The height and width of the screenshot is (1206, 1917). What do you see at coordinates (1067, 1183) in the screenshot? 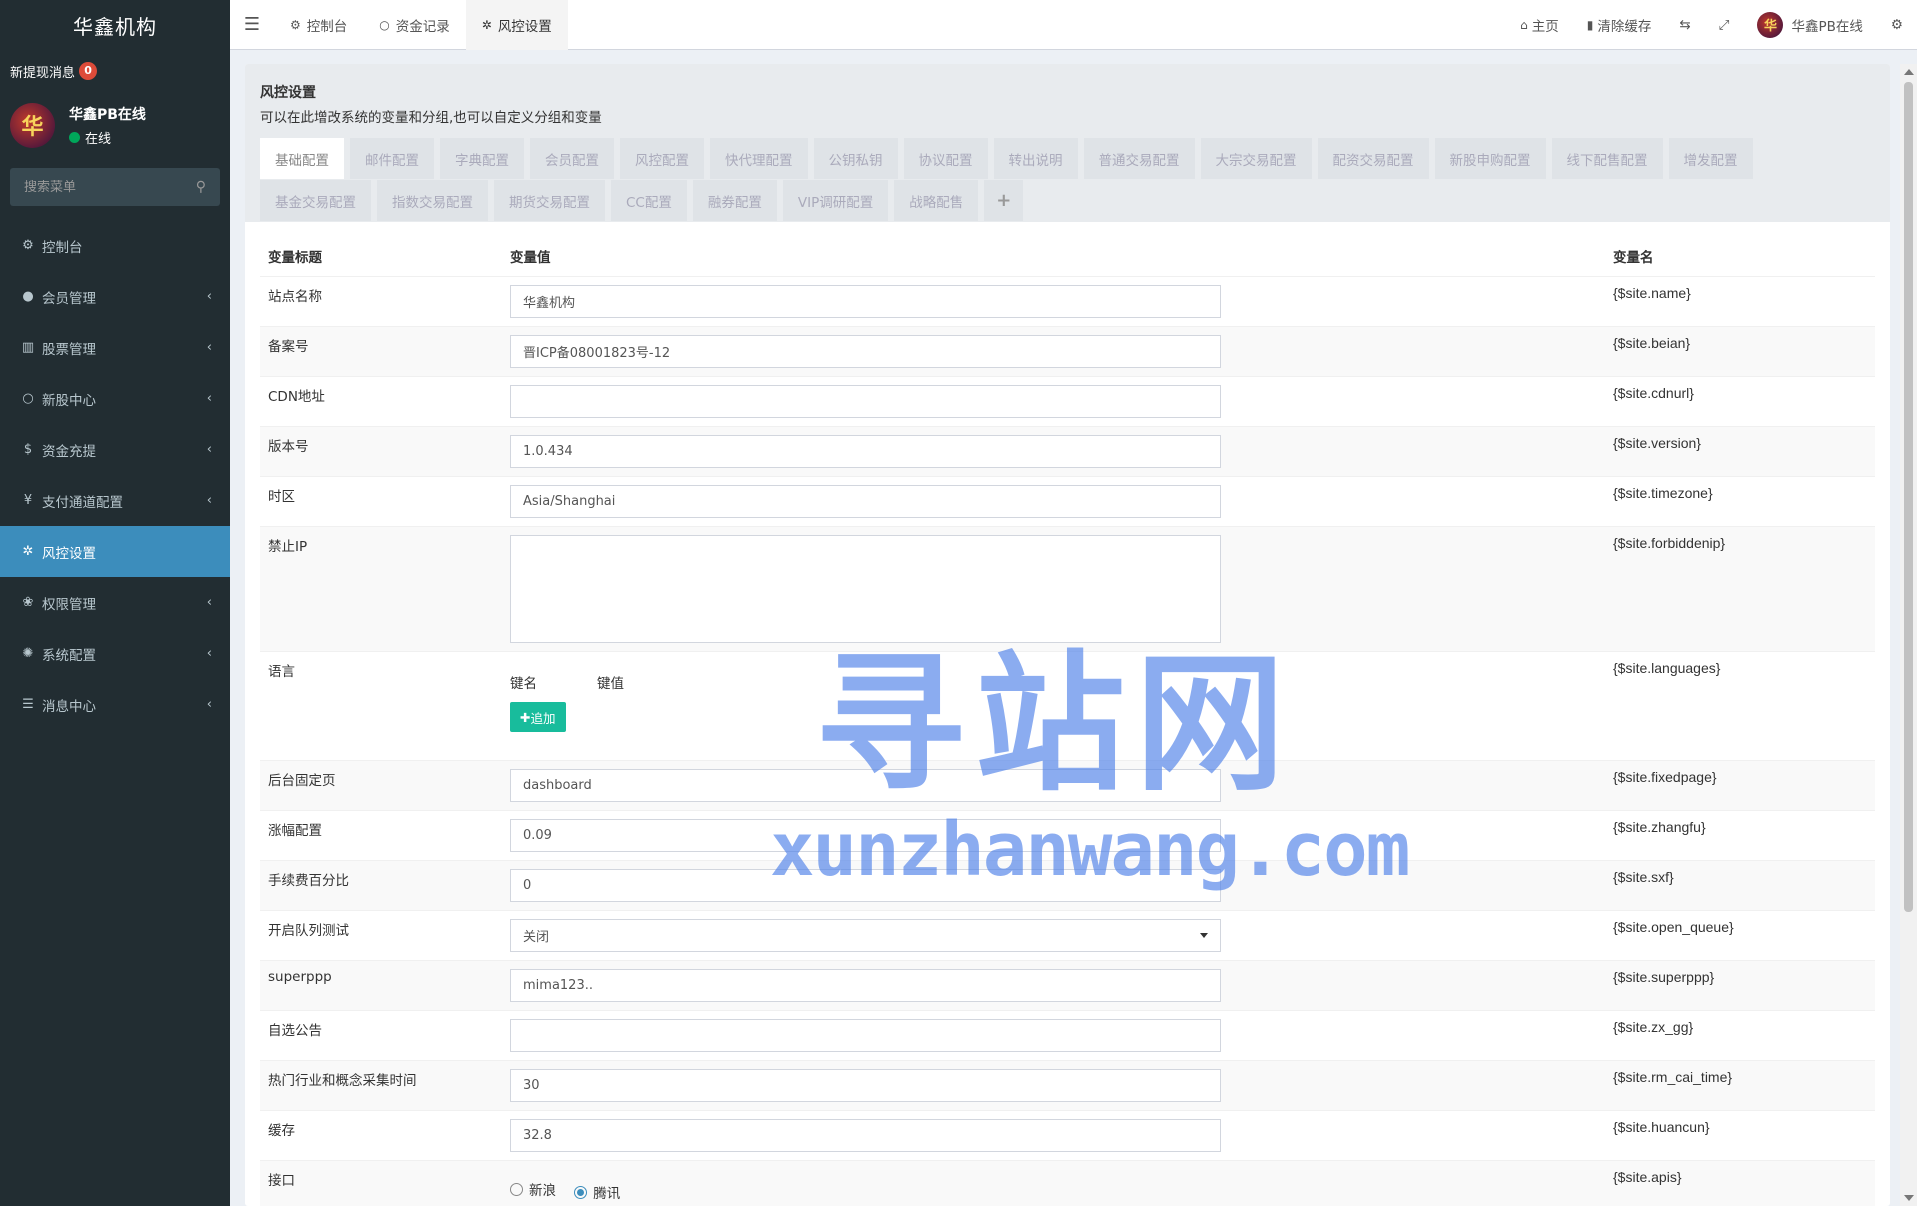
I see `table-row: 接口 新浪 腾讯 {$site.apis}` at bounding box center [1067, 1183].